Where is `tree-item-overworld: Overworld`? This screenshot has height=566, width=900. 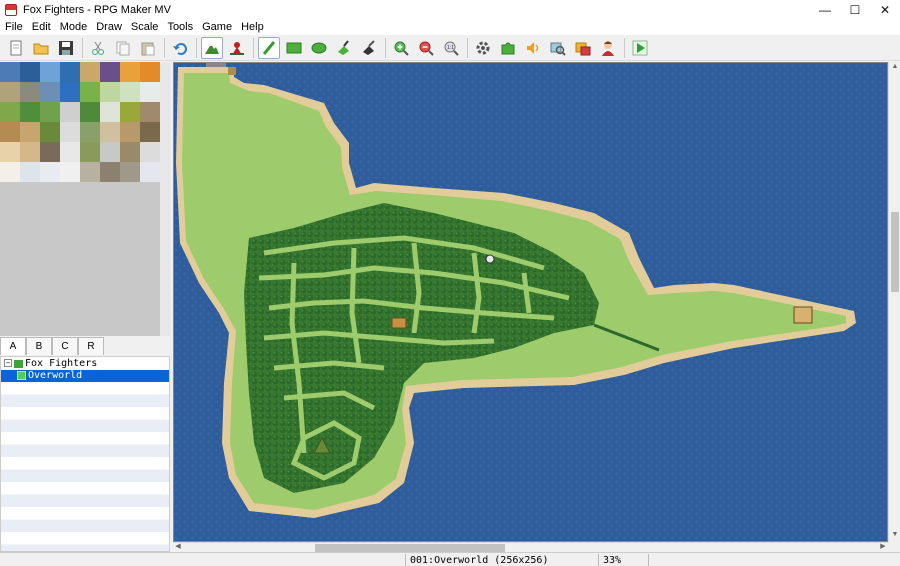 tree-item-overworld: Overworld is located at coordinates (85, 375).